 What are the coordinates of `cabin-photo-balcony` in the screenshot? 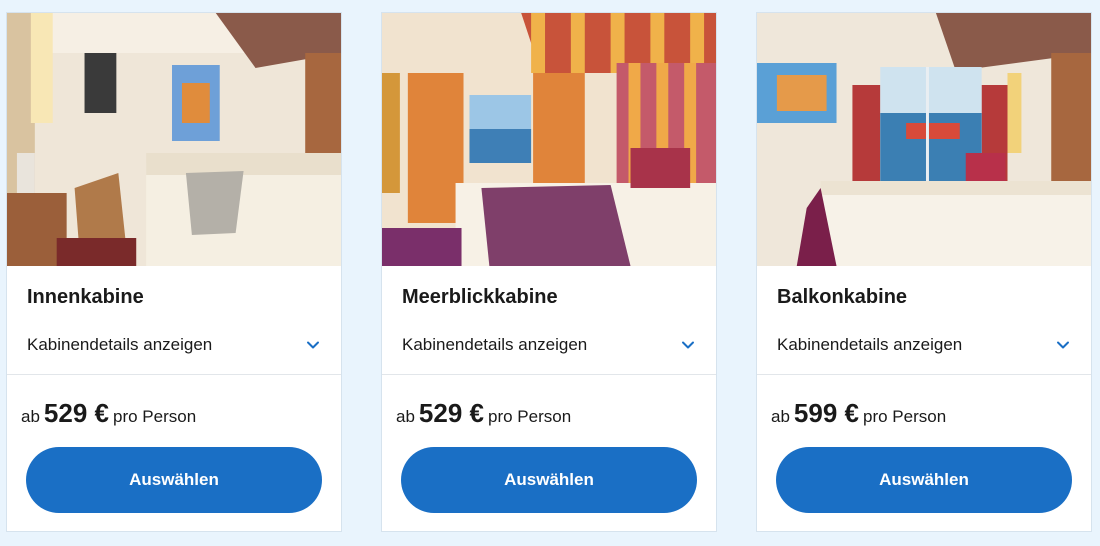 It's located at (924, 139).